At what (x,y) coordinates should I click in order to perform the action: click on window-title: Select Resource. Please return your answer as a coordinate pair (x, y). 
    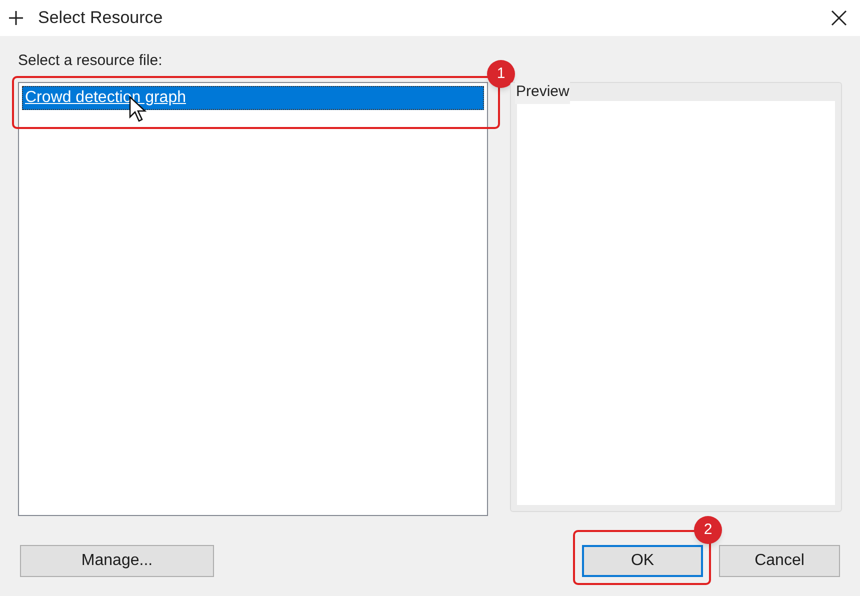
    Looking at the image, I should click on (100, 18).